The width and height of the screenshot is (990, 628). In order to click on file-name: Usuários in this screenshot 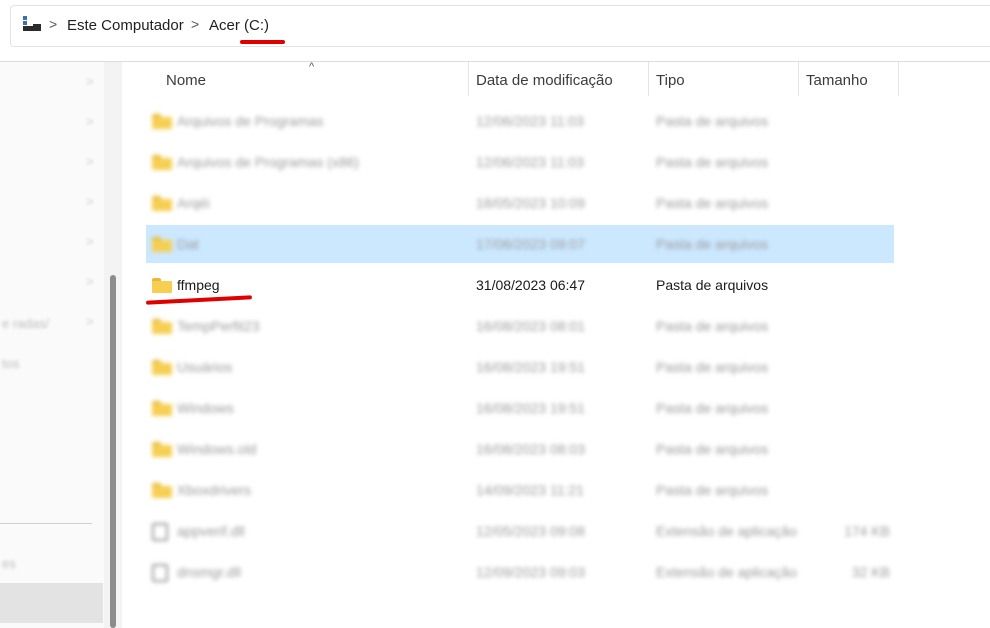, I will do `click(205, 367)`.